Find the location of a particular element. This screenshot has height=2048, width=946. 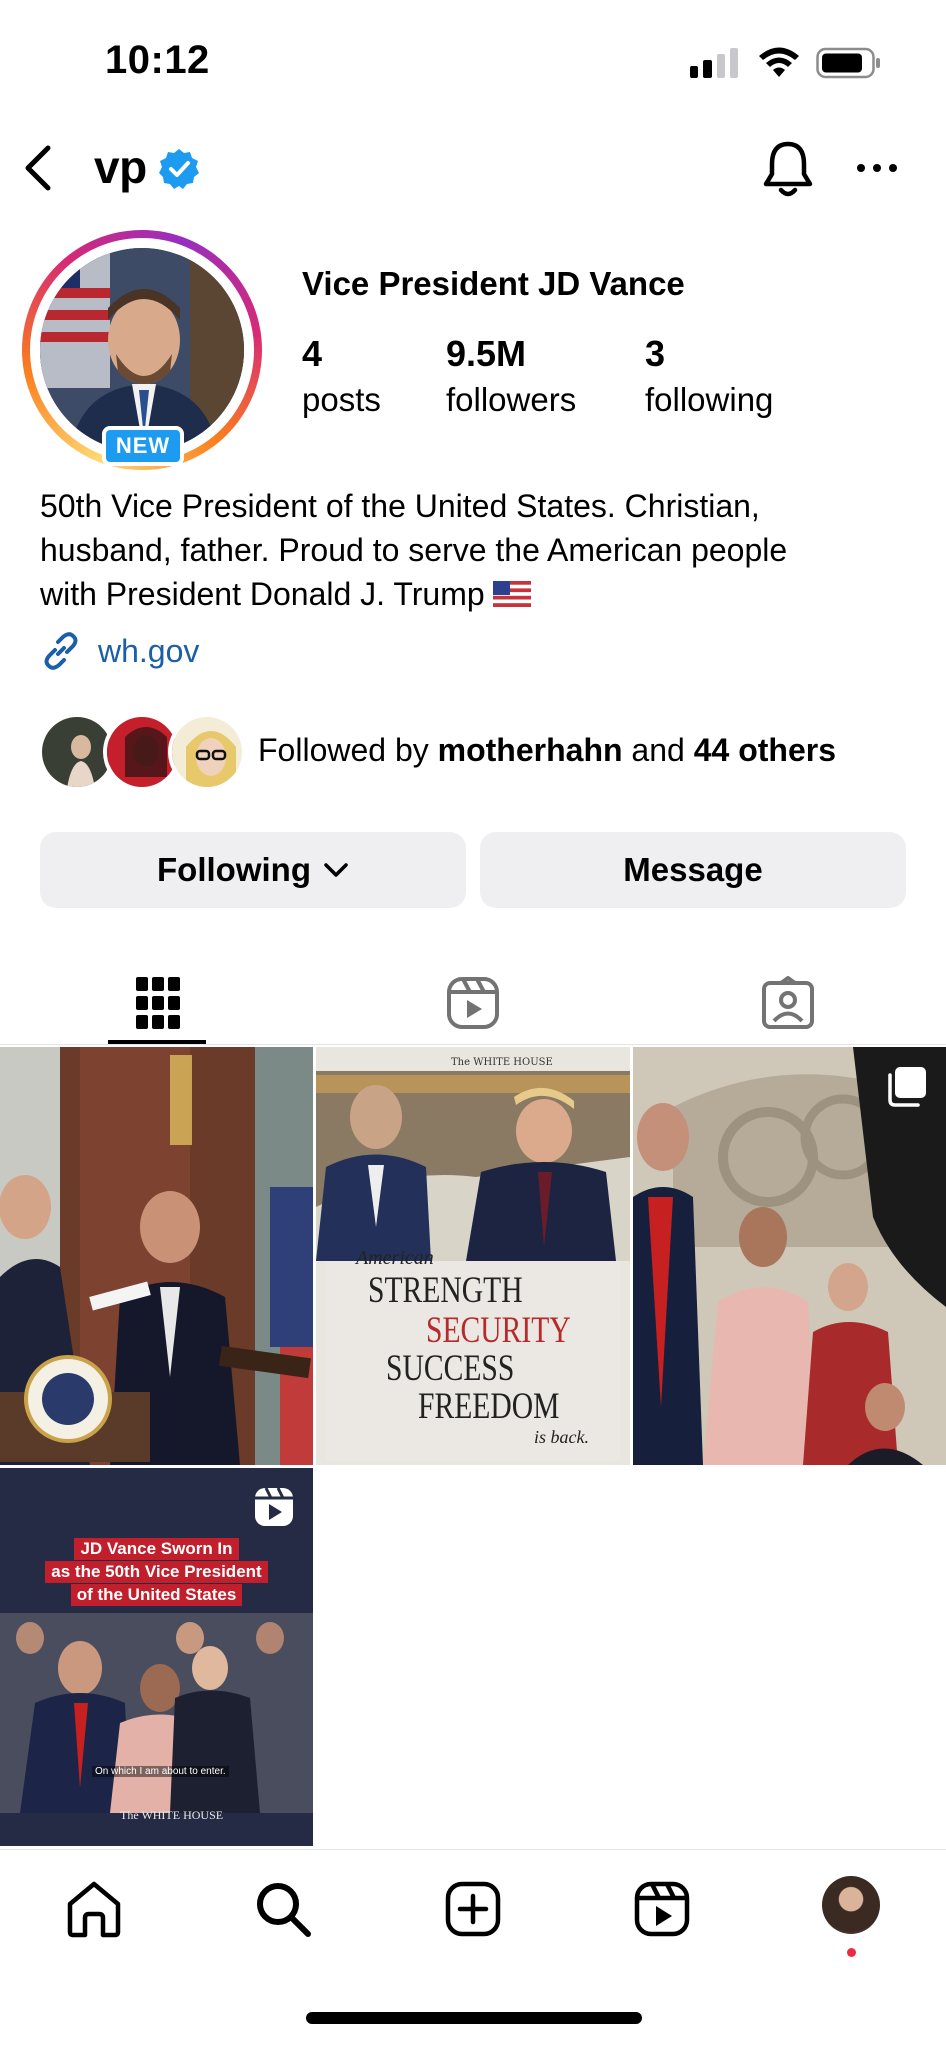

reel-title-line: as the 50th Vice President is located at coordinates (156, 1572).